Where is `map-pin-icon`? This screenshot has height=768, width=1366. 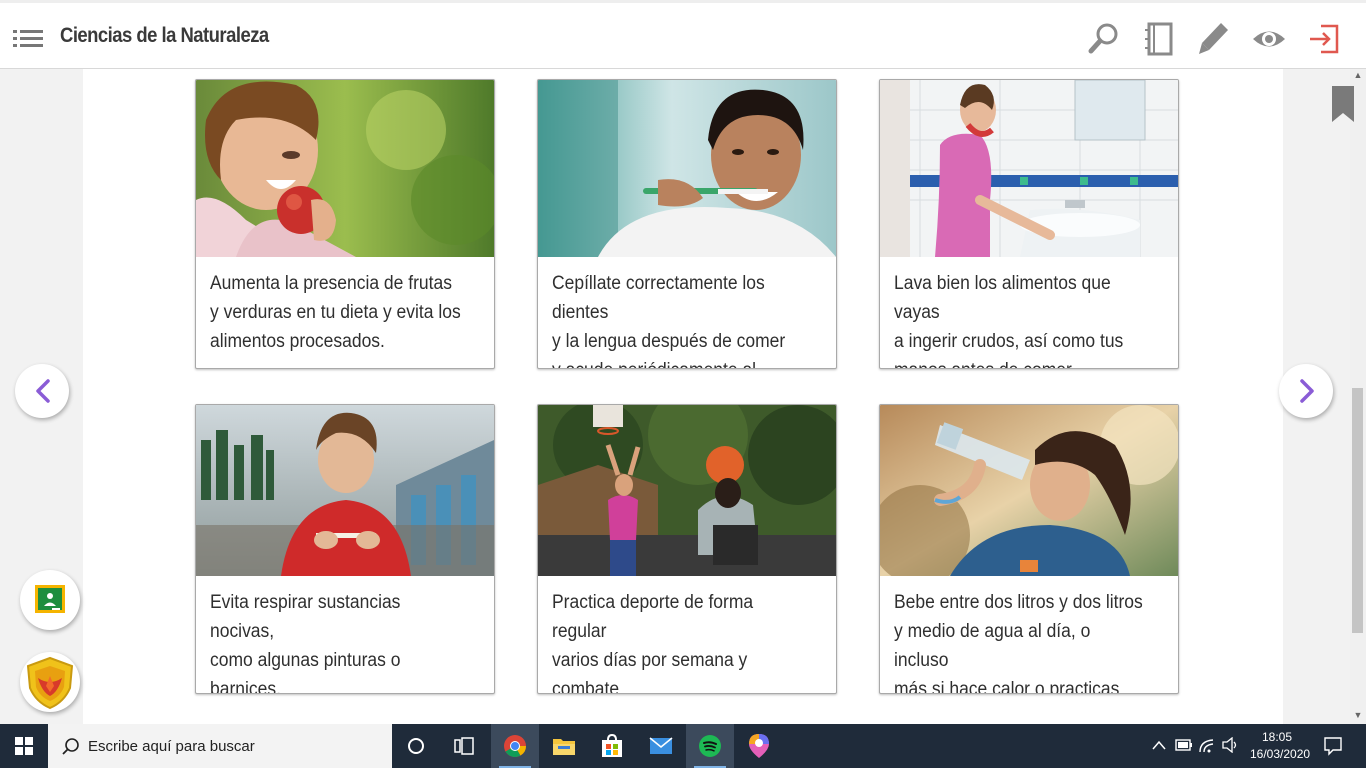
map-pin-icon is located at coordinates (759, 746).